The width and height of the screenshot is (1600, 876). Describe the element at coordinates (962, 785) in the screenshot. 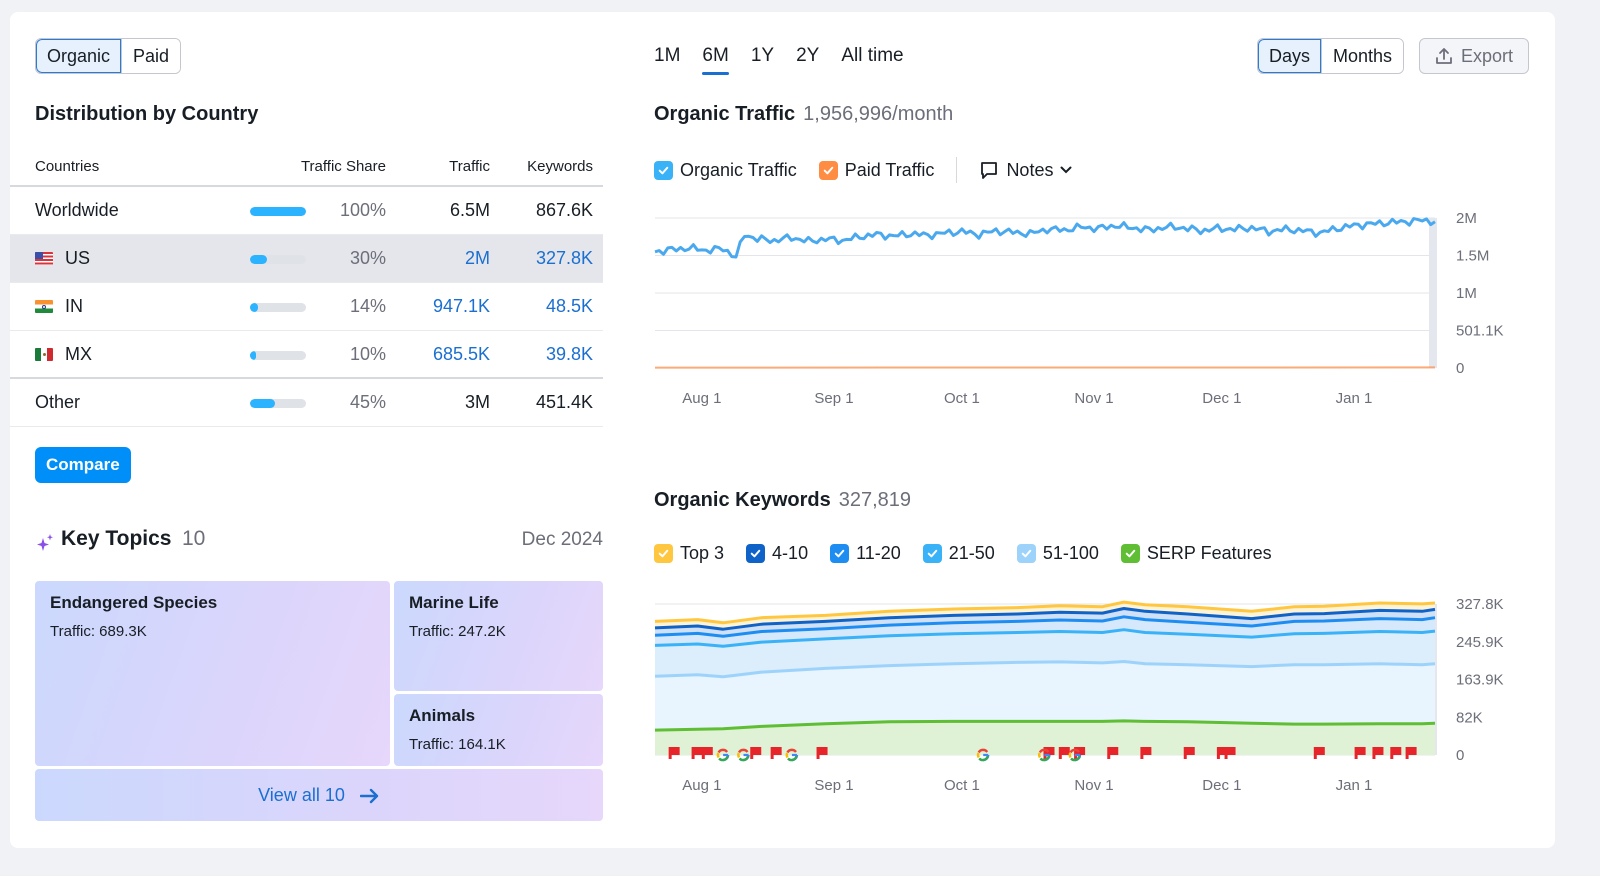

I see `keywords-x-tick: Oct 1` at that location.